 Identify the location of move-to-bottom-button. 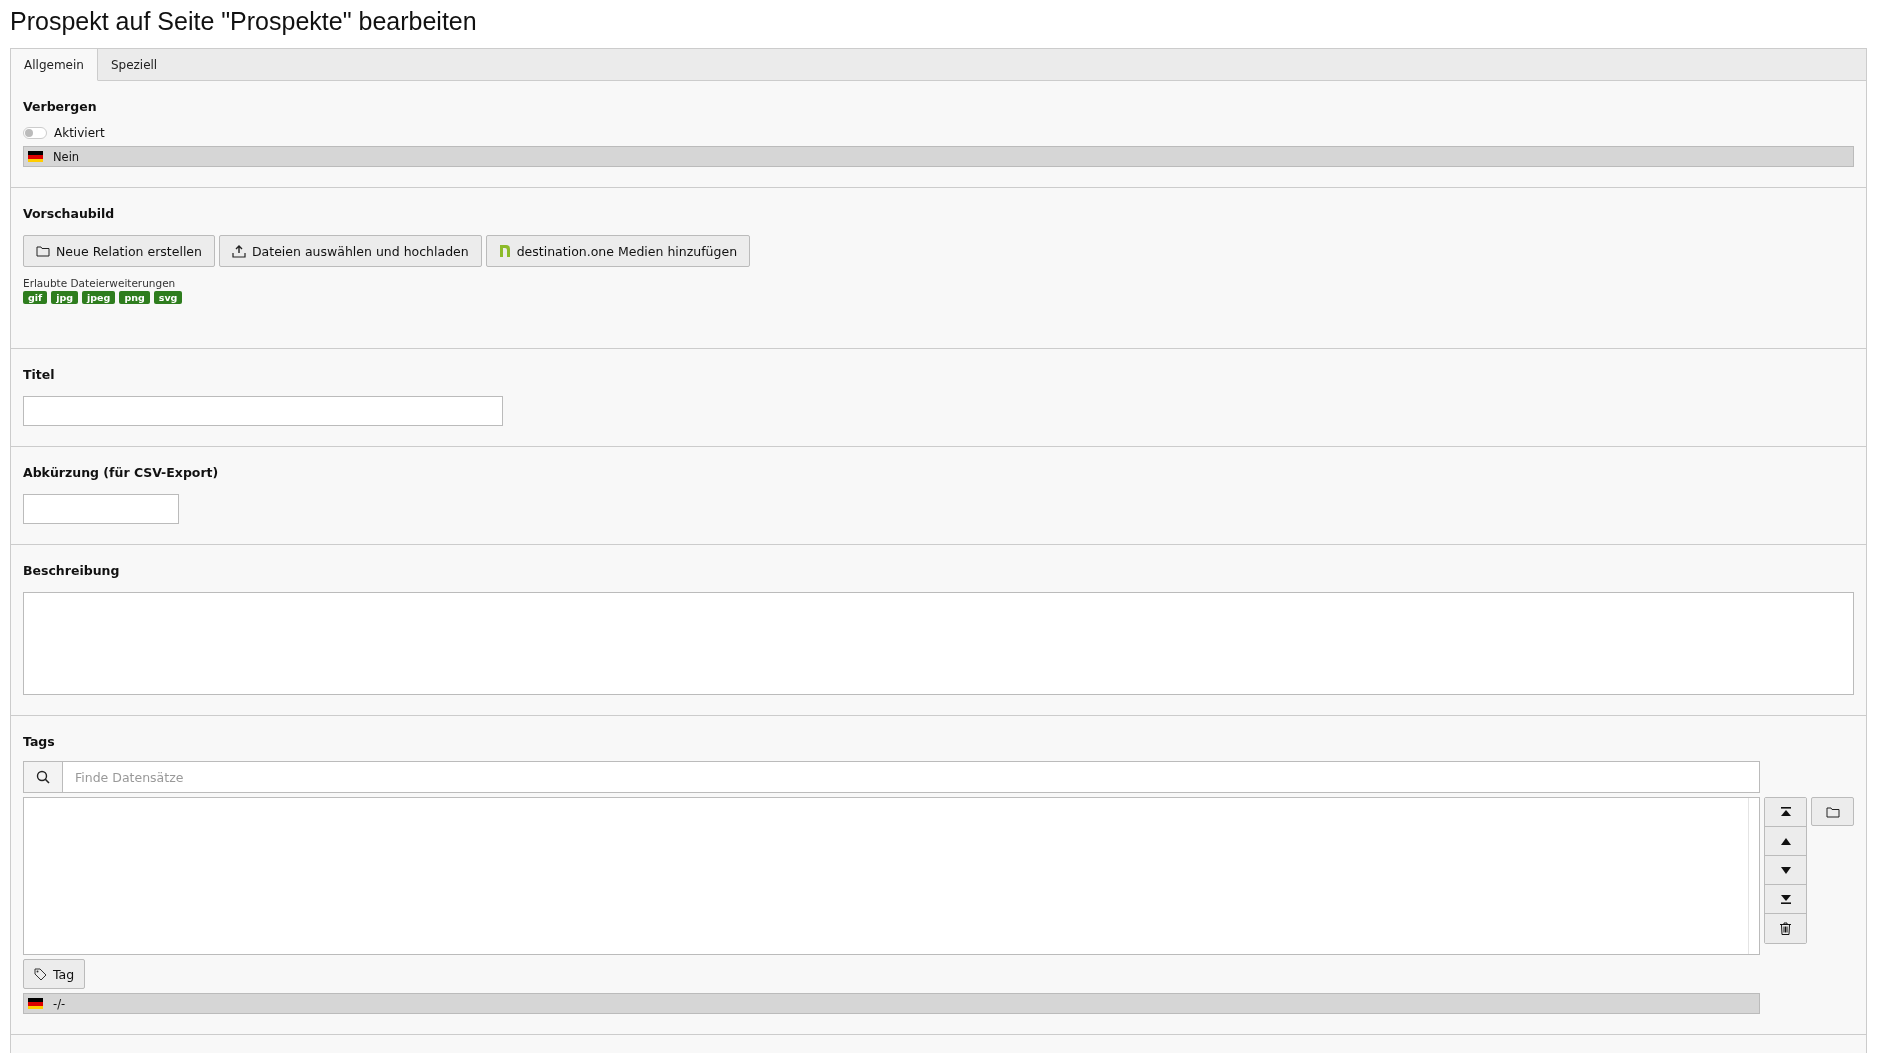
(1785, 899).